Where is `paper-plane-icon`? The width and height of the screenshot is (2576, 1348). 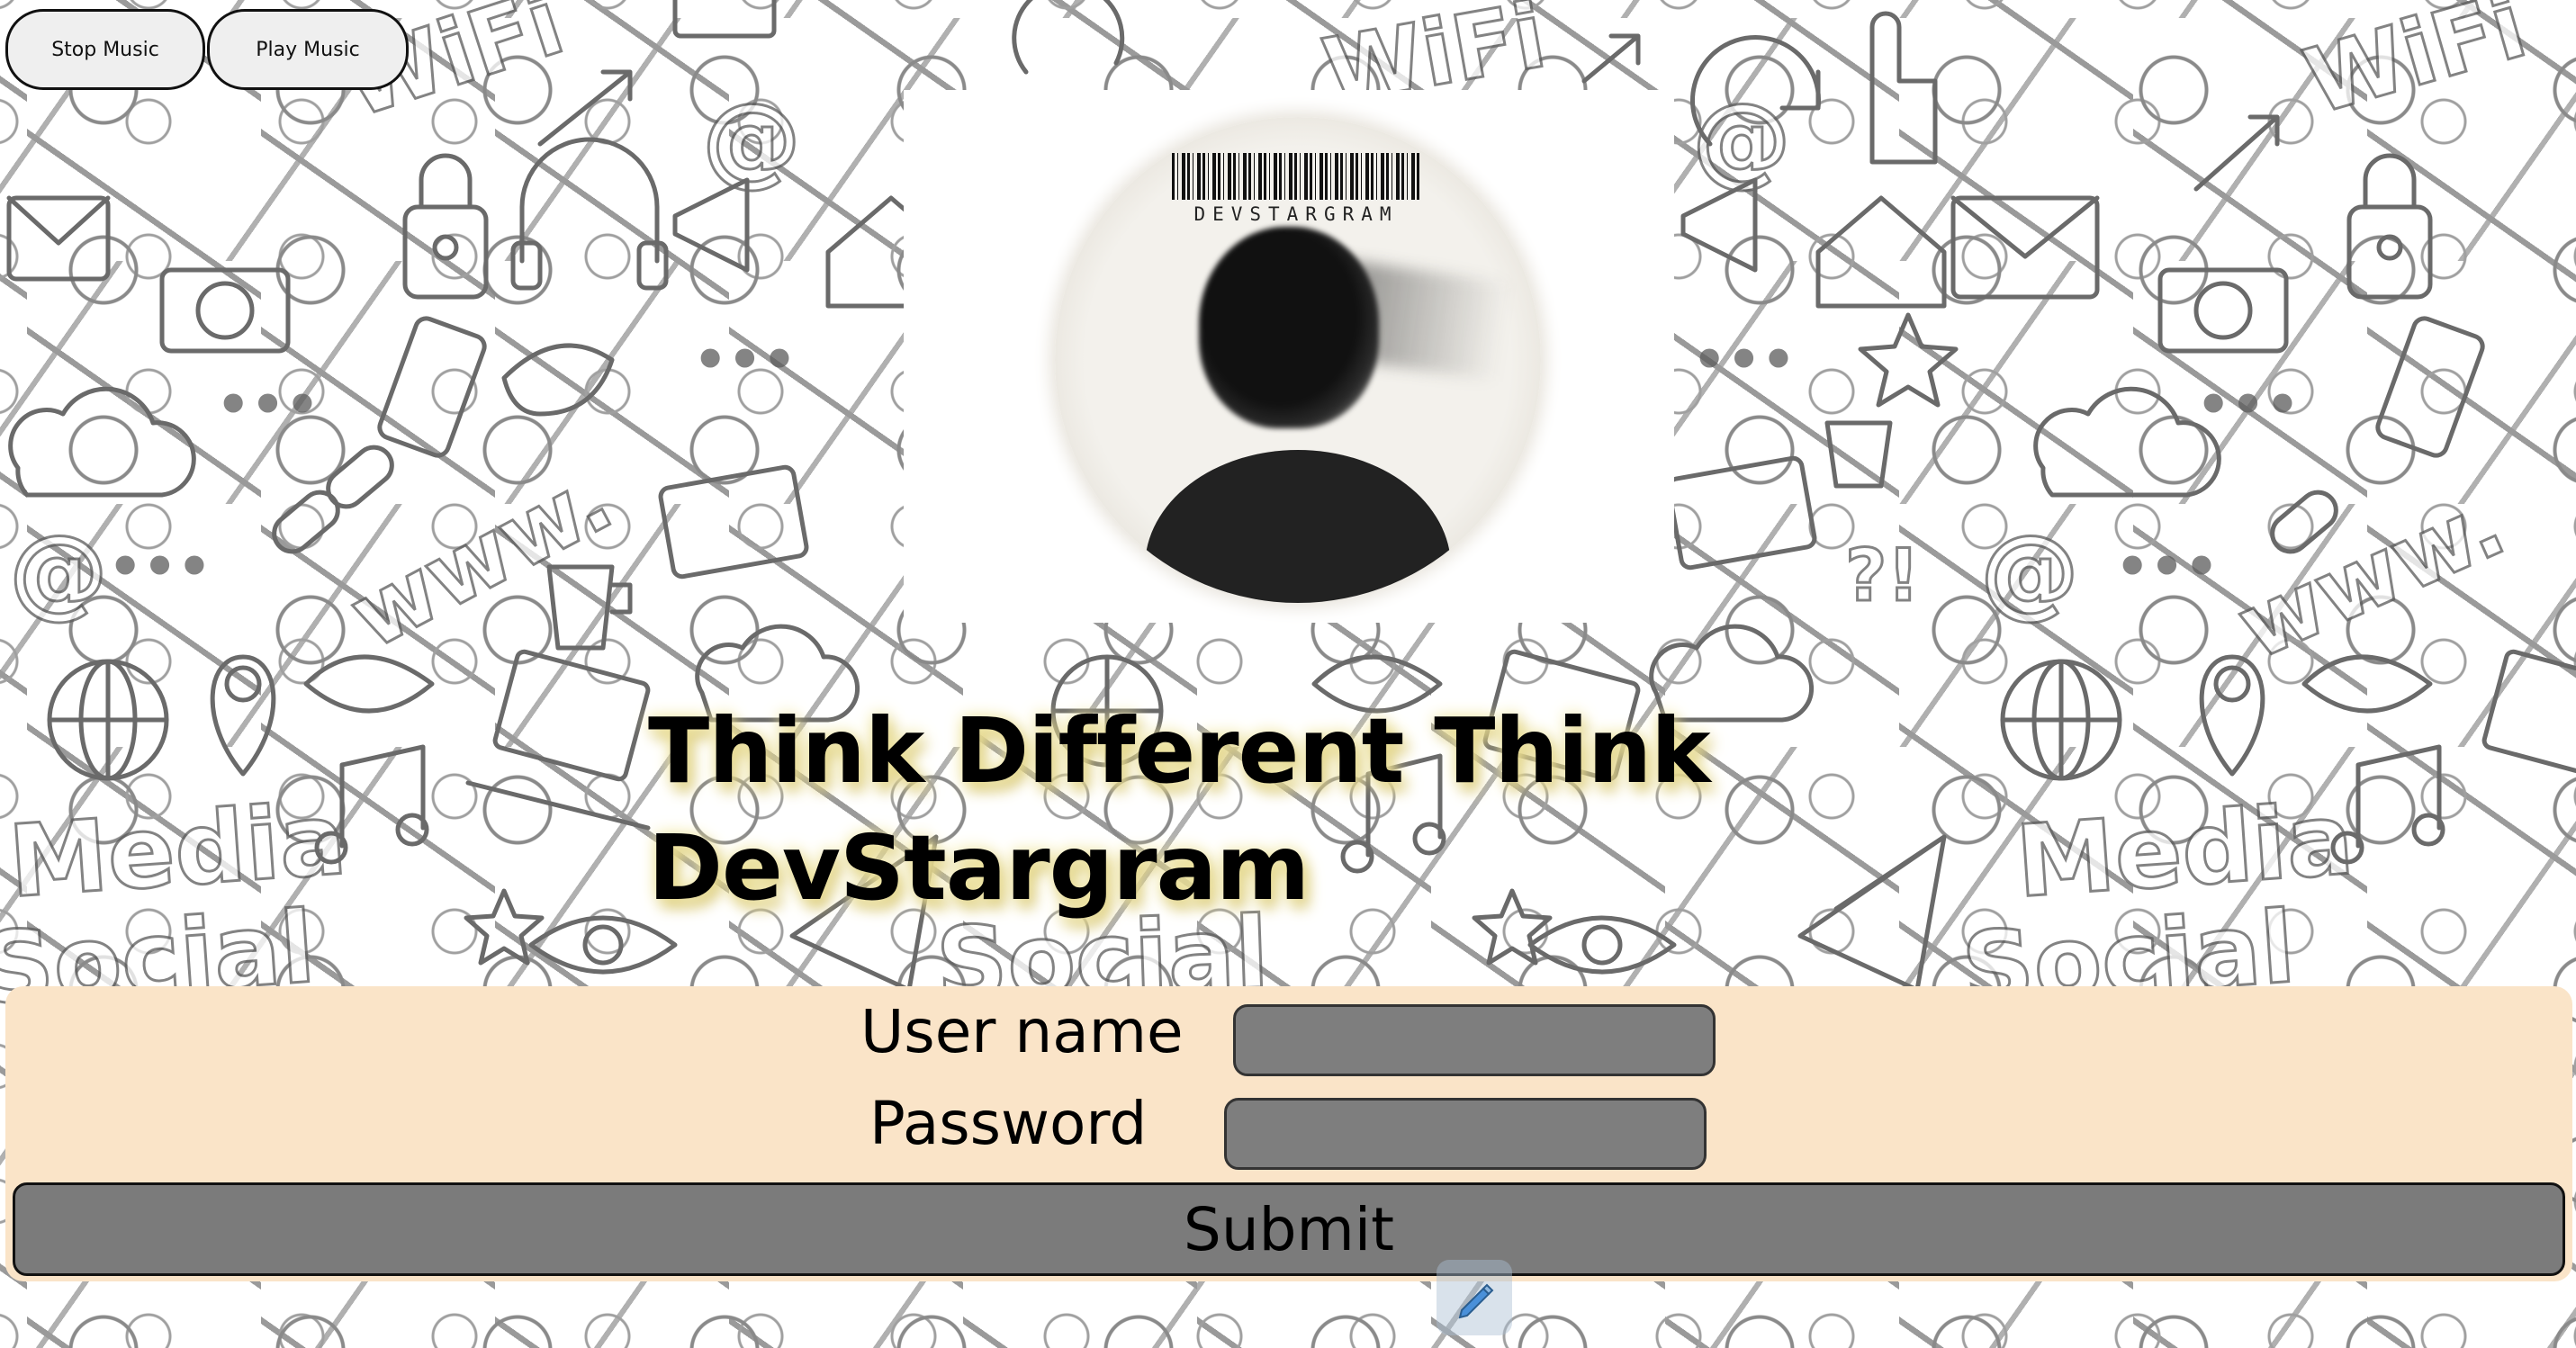 paper-plane-icon is located at coordinates (1872, 913).